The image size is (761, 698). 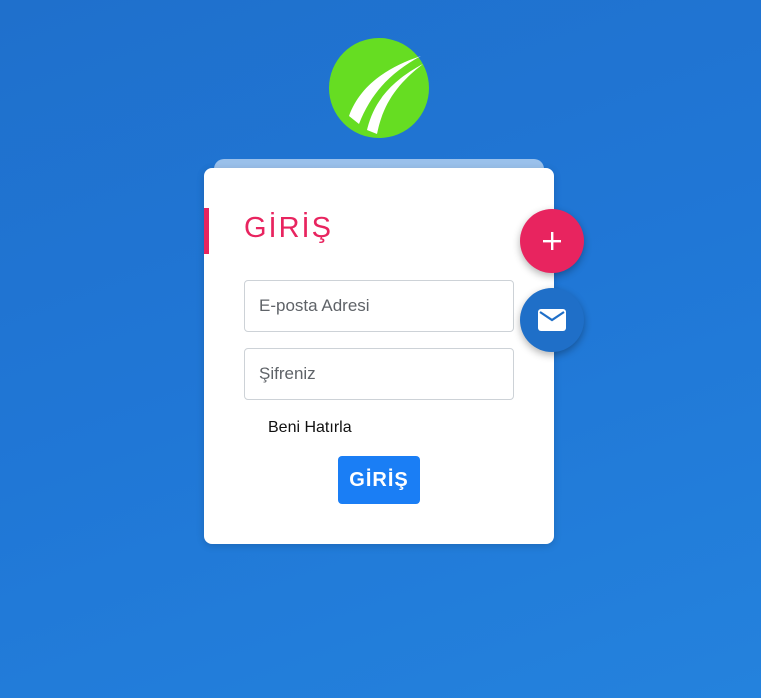 I want to click on mail-button, so click(x=552, y=320).